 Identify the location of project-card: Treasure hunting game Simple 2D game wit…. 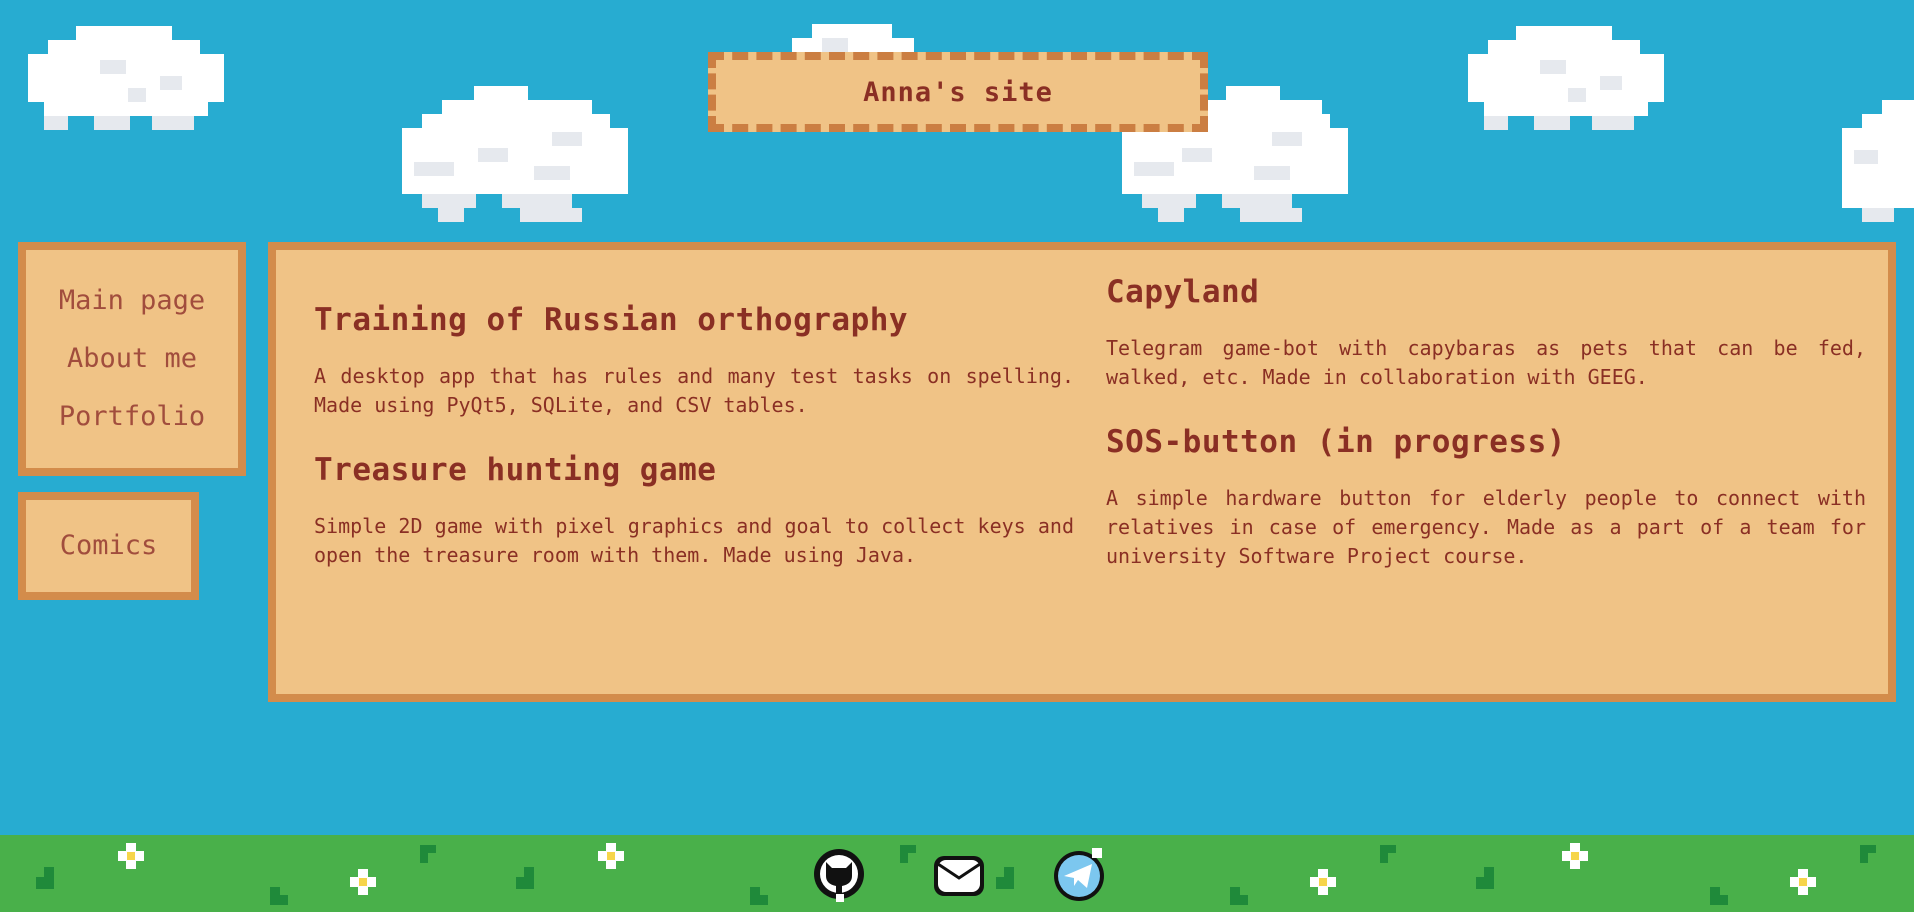
(694, 510).